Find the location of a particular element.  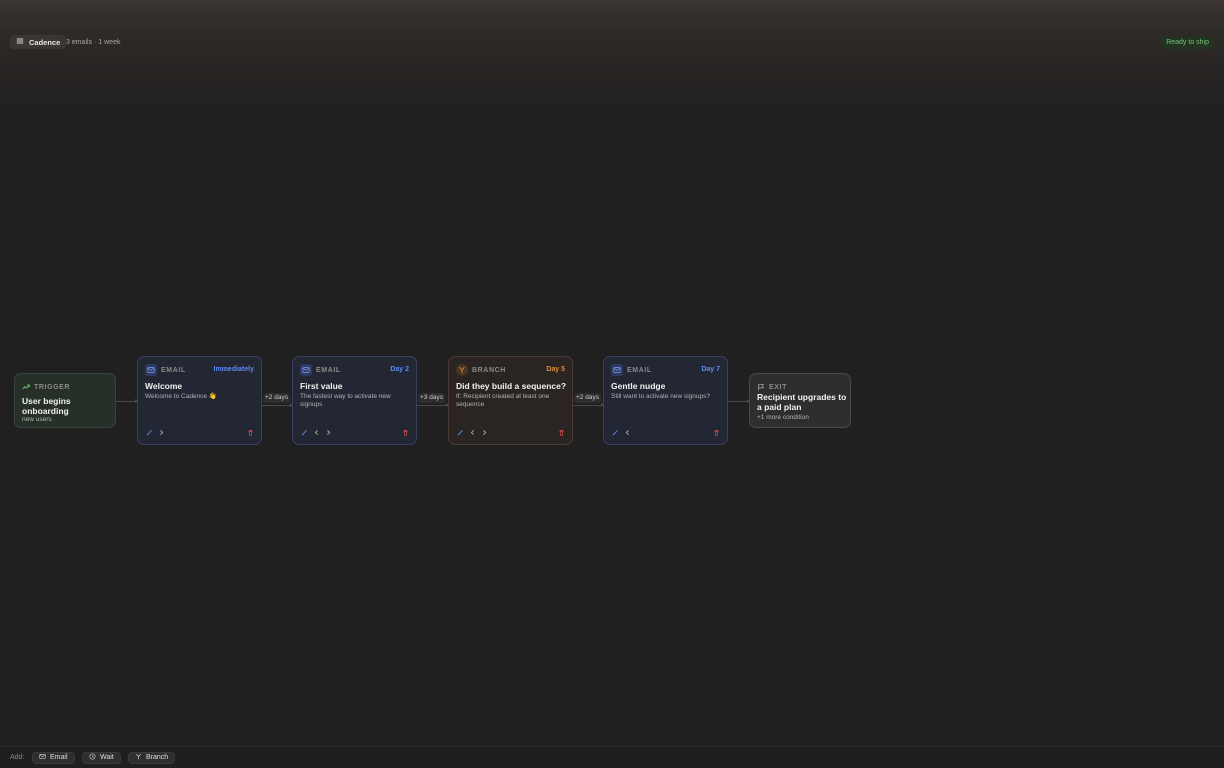

add-email-label: Email is located at coordinates (59, 757).